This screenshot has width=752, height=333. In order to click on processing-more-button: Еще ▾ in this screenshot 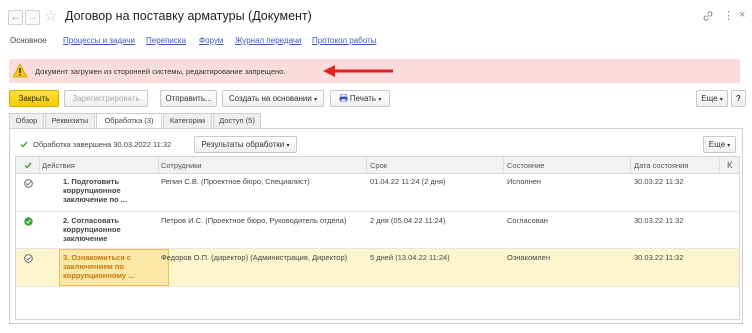, I will do `click(719, 144)`.